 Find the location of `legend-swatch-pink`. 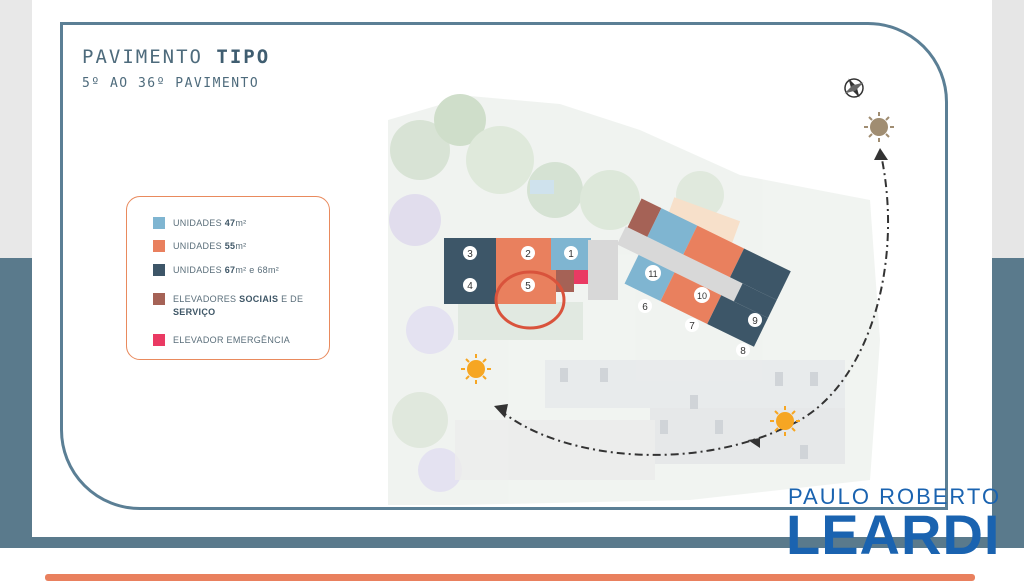

legend-swatch-pink is located at coordinates (159, 340).